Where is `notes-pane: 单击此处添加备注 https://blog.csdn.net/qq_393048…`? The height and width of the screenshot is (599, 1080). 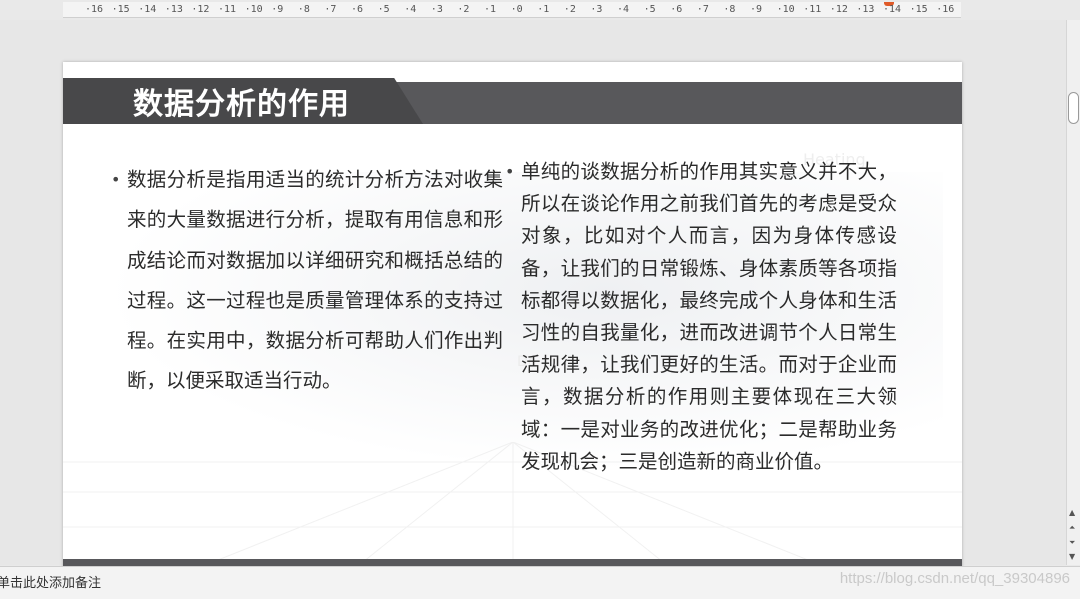 notes-pane: 单击此处添加备注 https://blog.csdn.net/qq_393048… is located at coordinates (540, 582).